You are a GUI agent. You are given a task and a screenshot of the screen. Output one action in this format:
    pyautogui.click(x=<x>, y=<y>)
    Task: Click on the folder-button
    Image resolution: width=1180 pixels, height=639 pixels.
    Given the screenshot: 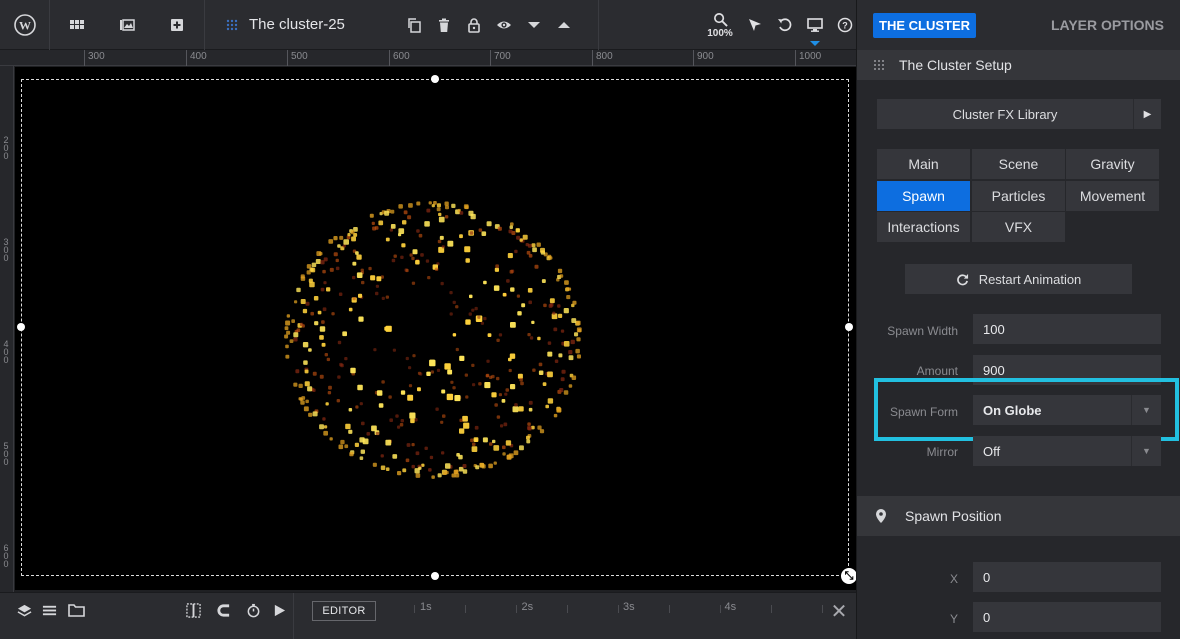 What is the action you would take?
    pyautogui.click(x=76, y=610)
    